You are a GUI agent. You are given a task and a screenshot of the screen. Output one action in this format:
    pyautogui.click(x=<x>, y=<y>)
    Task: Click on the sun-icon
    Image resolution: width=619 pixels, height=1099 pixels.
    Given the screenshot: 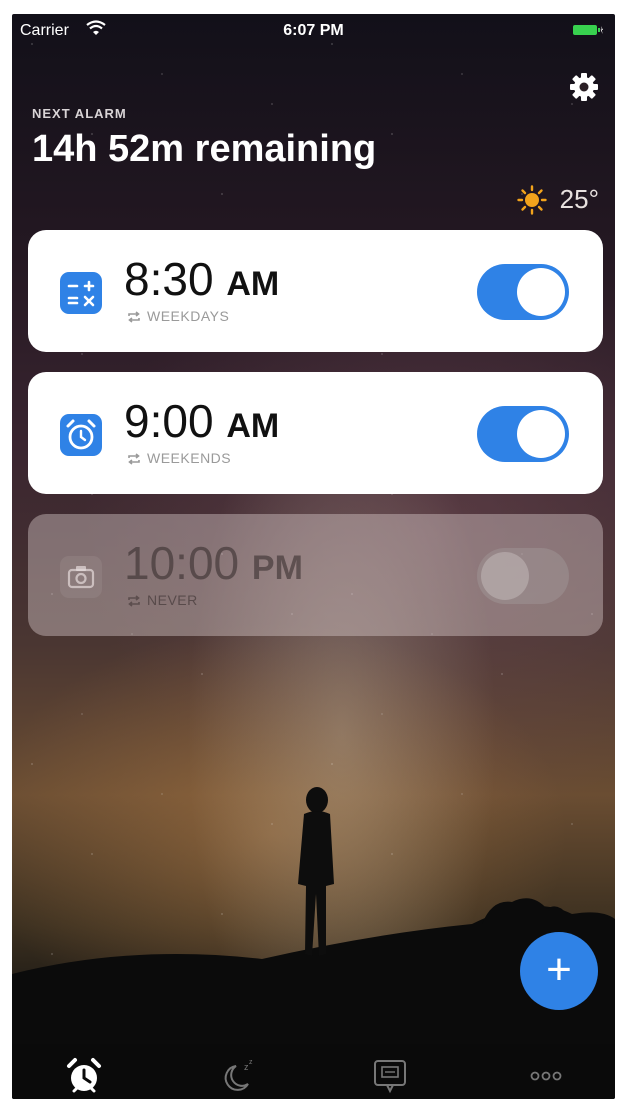 What is the action you would take?
    pyautogui.click(x=532, y=200)
    